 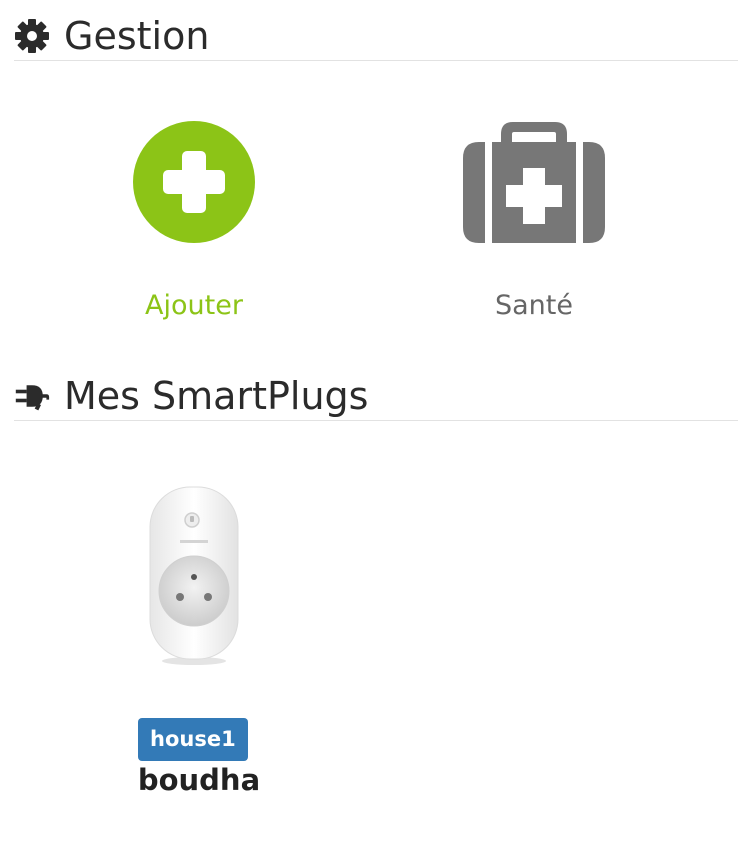 What do you see at coordinates (137, 36) in the screenshot?
I see `section-title-gestion: Gestion` at bounding box center [137, 36].